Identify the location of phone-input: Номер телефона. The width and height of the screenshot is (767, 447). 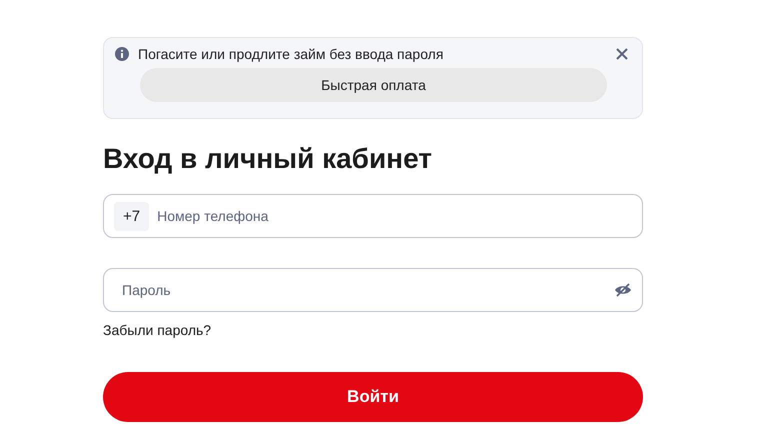
(393, 216).